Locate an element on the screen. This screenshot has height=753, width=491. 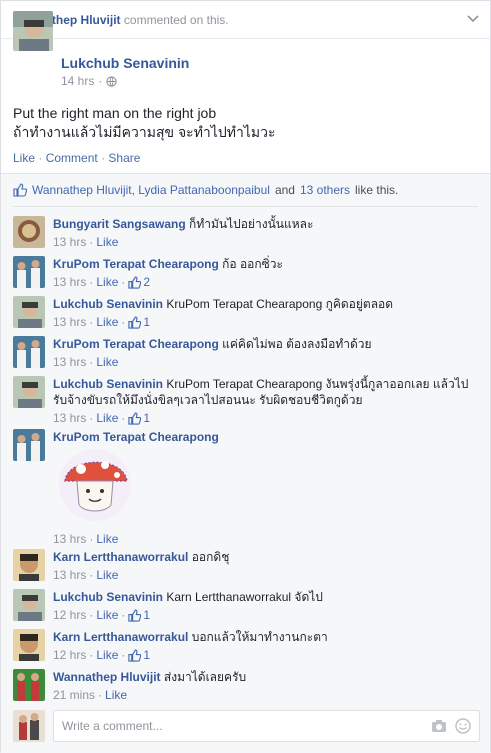
like-count-value: 2 is located at coordinates (147, 282).